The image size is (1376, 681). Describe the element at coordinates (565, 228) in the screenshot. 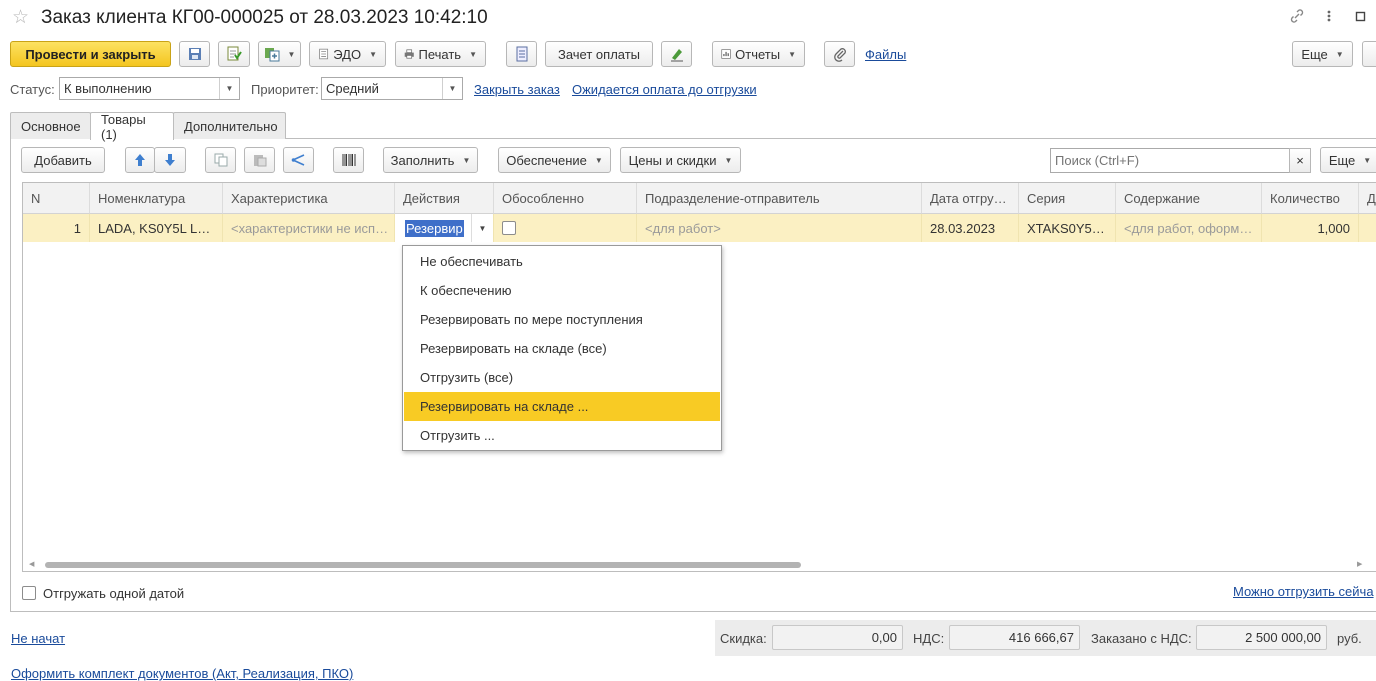

I see `cell-separately` at that location.